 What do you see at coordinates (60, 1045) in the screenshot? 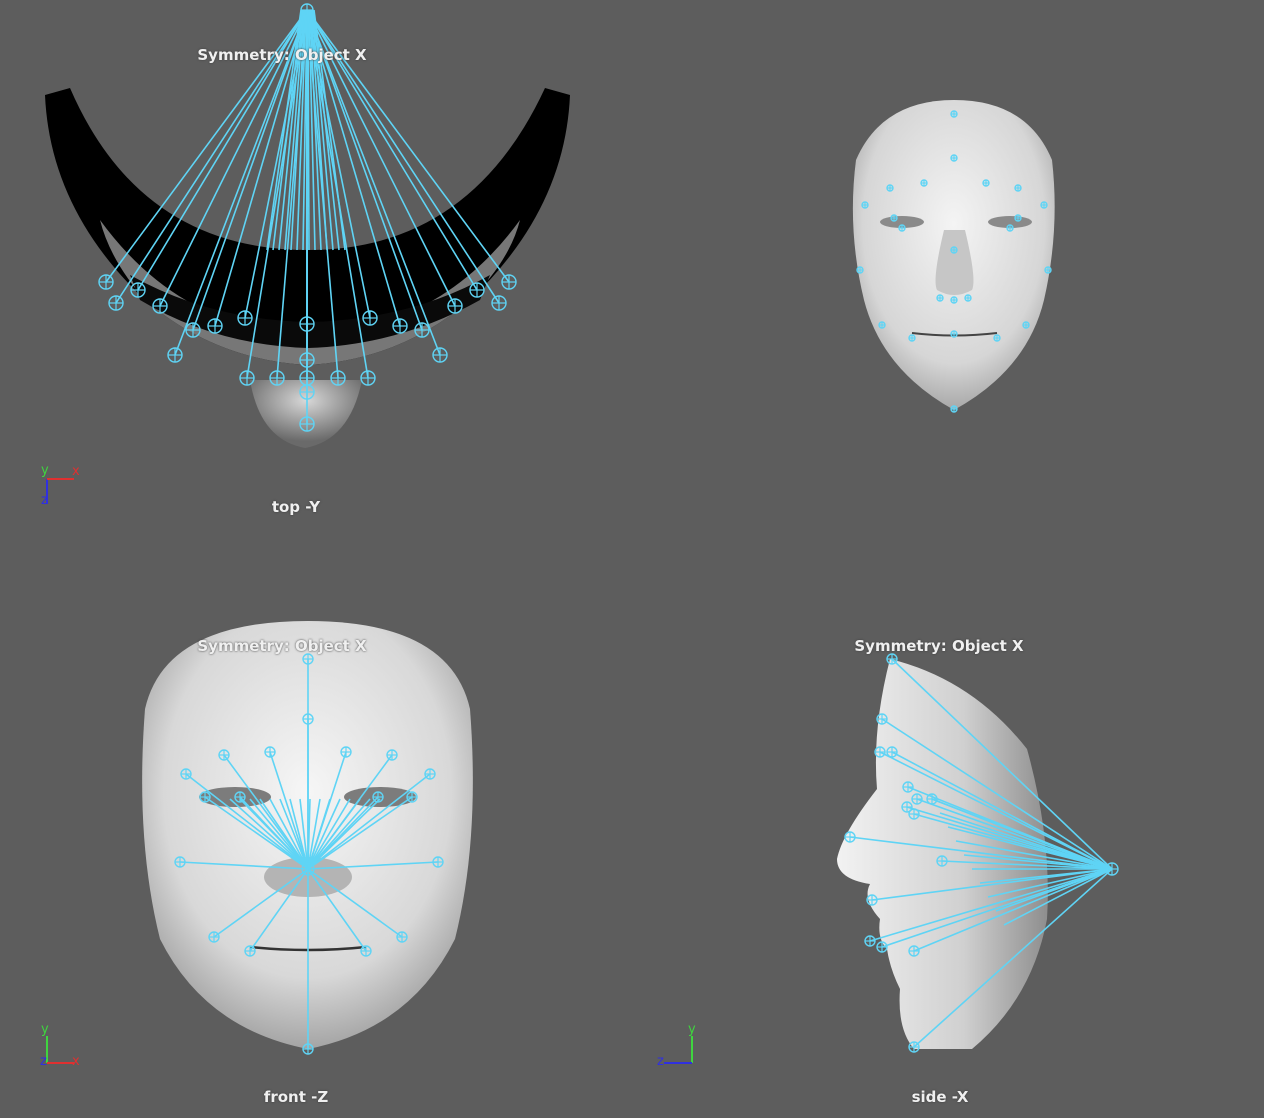
I see `axis-gizmo-front: y z x` at bounding box center [60, 1045].